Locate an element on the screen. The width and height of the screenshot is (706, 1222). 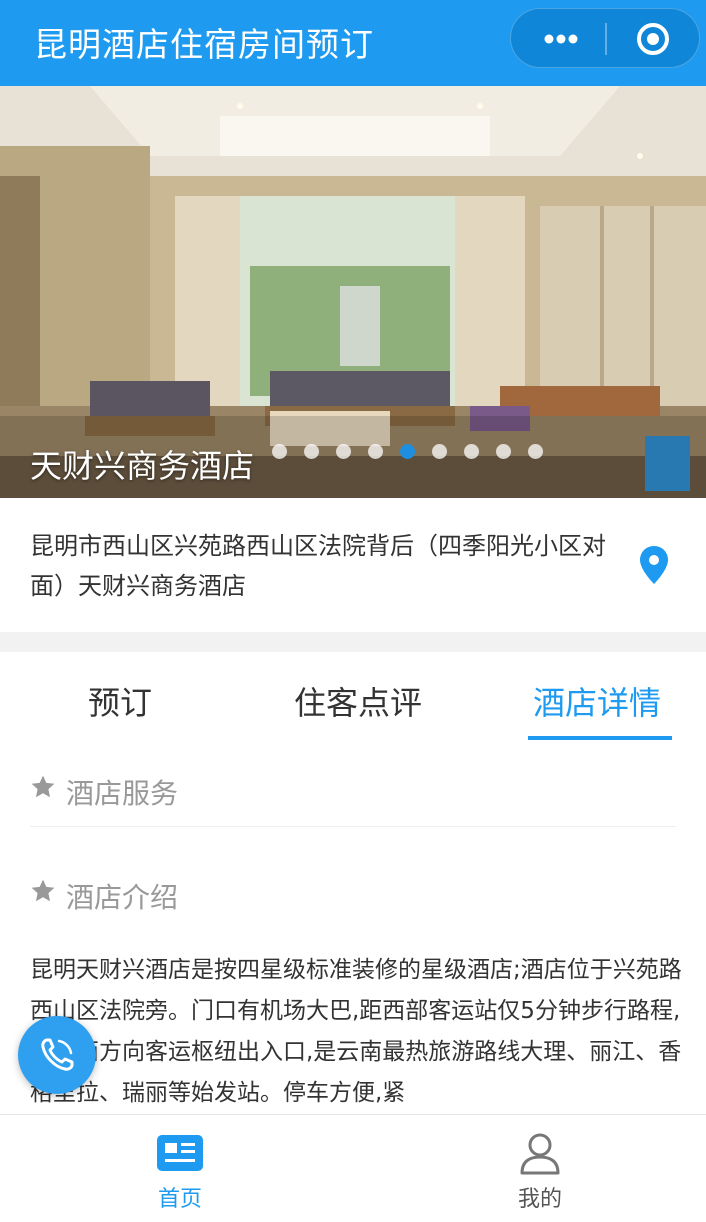
section-intro-title: 酒店介绍 is located at coordinates (122, 897).